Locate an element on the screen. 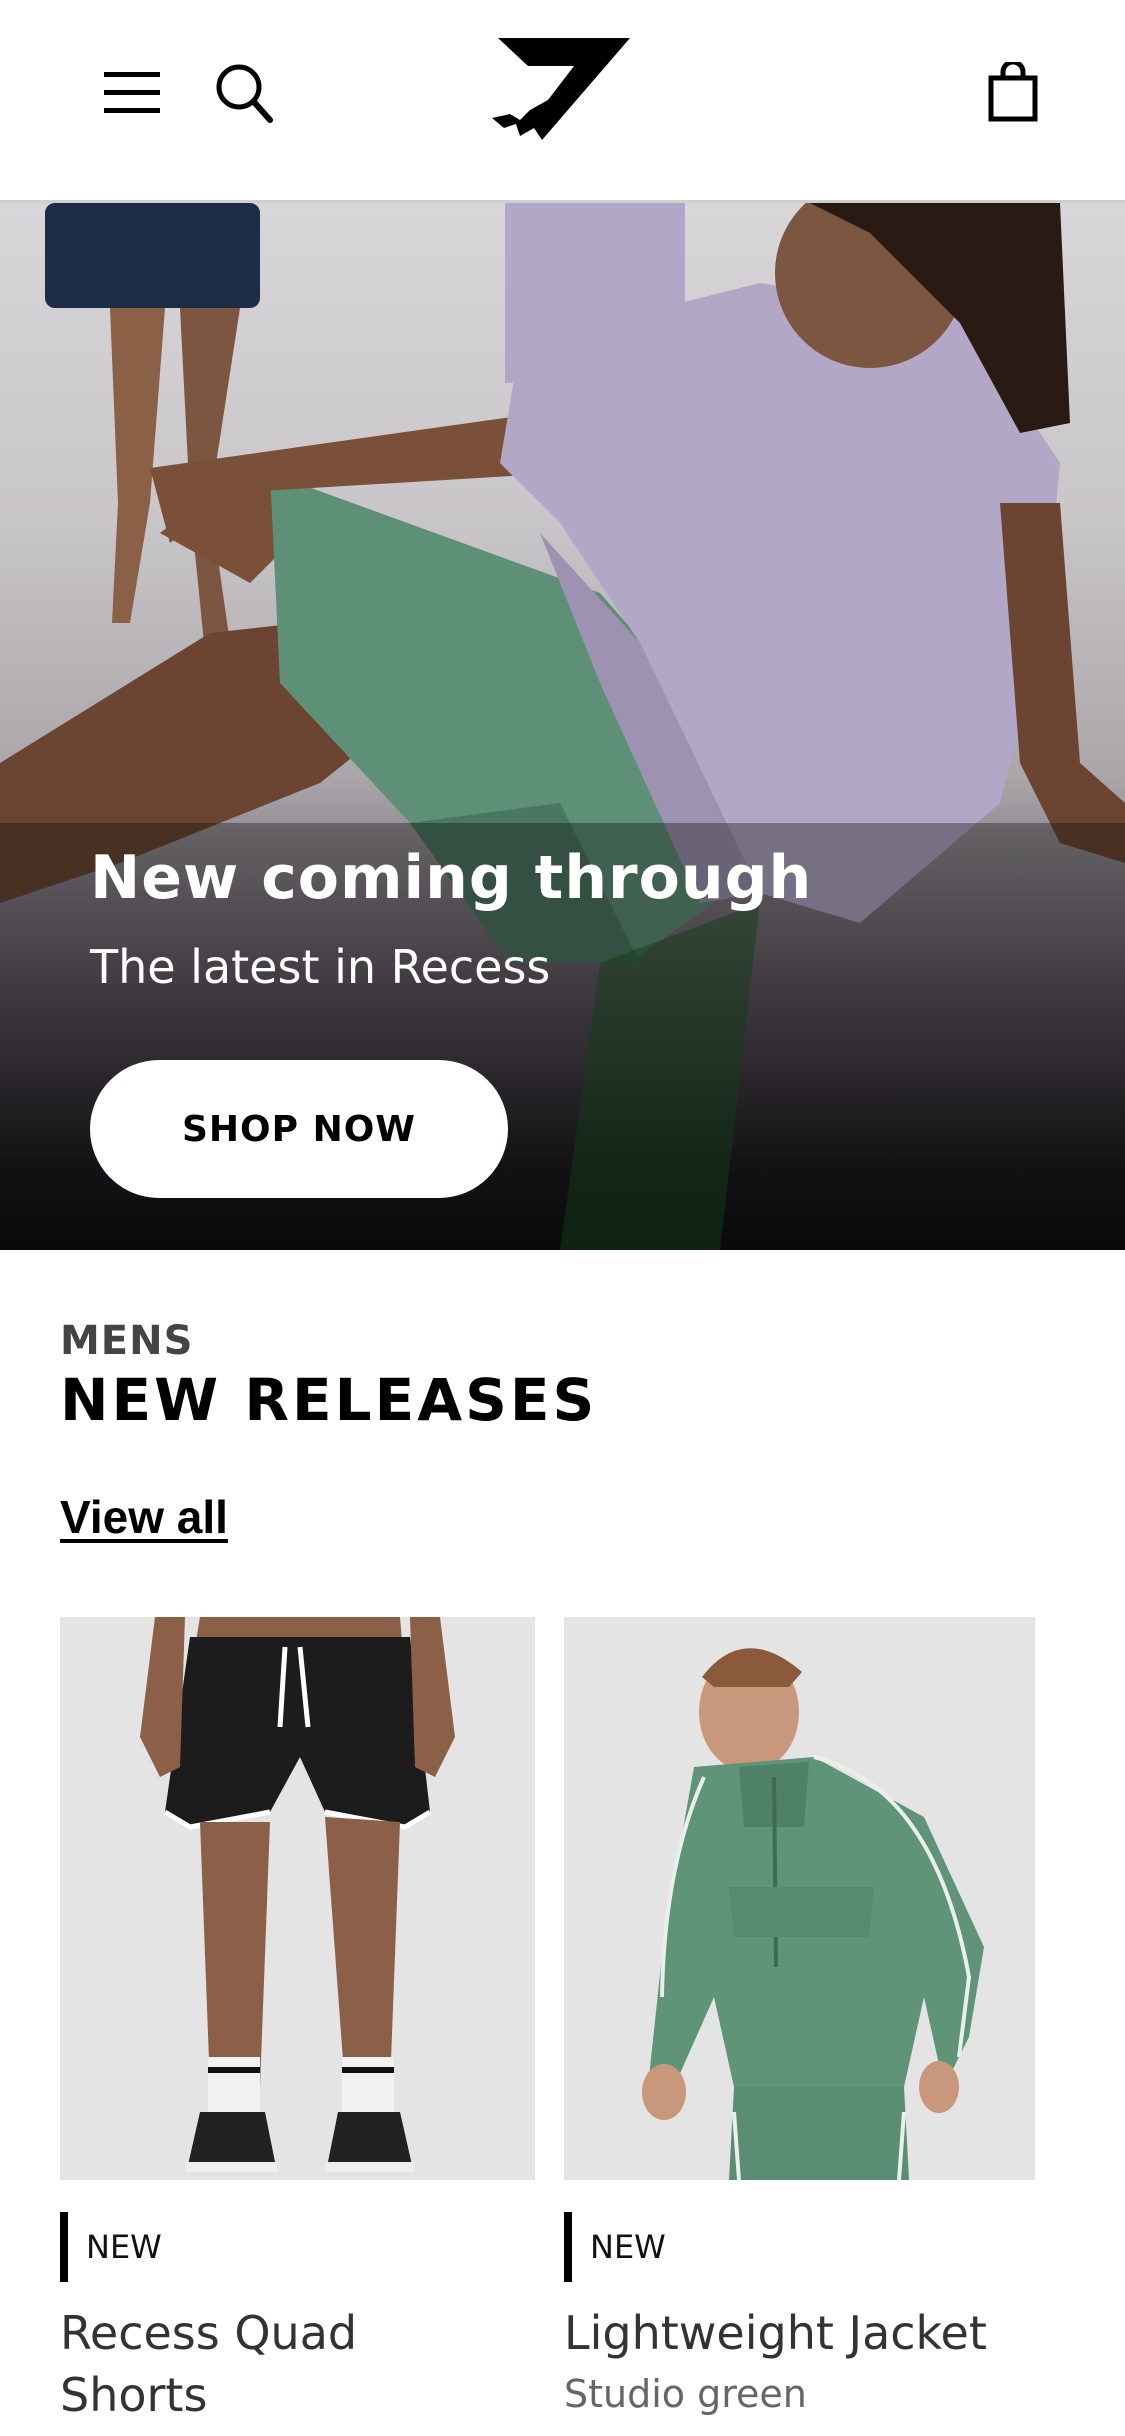 Image resolution: width=1125 pixels, height=2436 pixels. shopping-bag-icon is located at coordinates (1013, 90).